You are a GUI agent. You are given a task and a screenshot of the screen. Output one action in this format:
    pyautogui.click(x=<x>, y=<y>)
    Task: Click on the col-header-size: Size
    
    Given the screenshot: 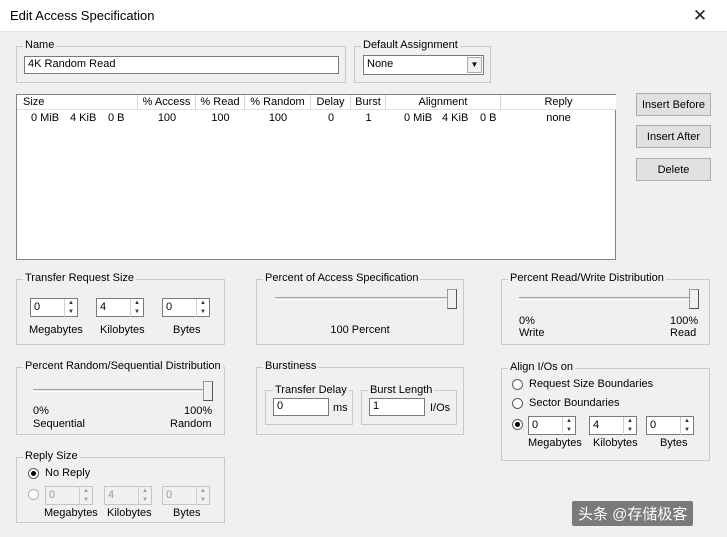 What is the action you would take?
    pyautogui.click(x=77, y=102)
    